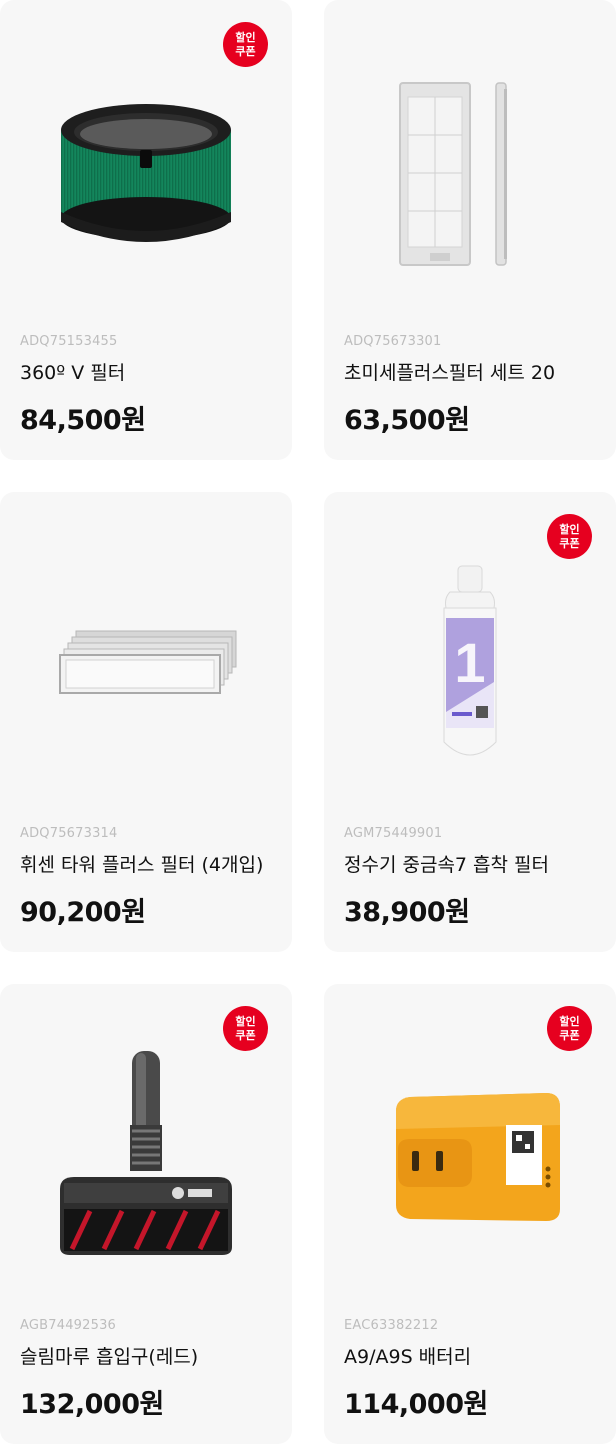 The image size is (616, 1444). What do you see at coordinates (146, 1159) in the screenshot?
I see `vacuum-nozzle-image` at bounding box center [146, 1159].